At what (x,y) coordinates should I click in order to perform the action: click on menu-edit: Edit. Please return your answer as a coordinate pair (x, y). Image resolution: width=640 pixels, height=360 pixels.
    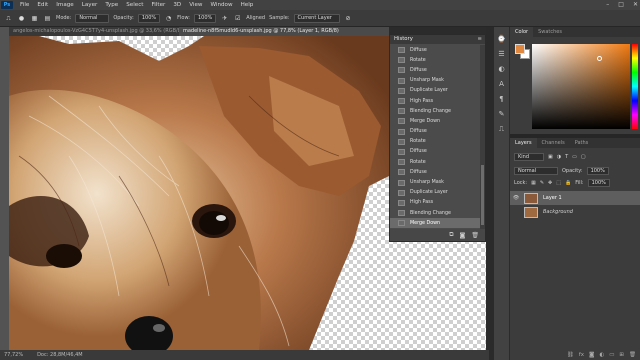
    Looking at the image, I should click on (42, 5).